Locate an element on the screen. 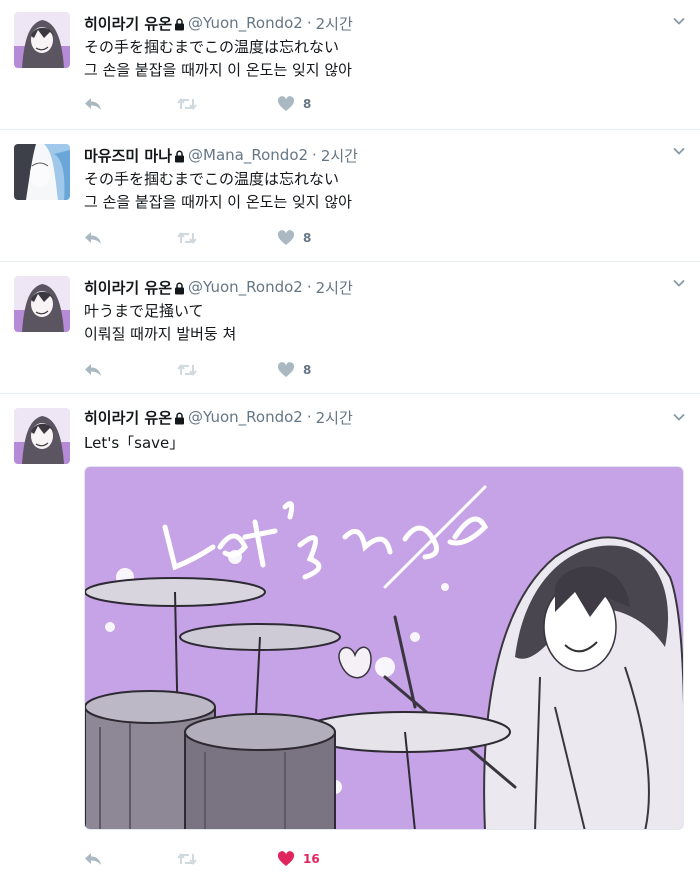  display-name: 마유즈미 마나 is located at coordinates (128, 155).